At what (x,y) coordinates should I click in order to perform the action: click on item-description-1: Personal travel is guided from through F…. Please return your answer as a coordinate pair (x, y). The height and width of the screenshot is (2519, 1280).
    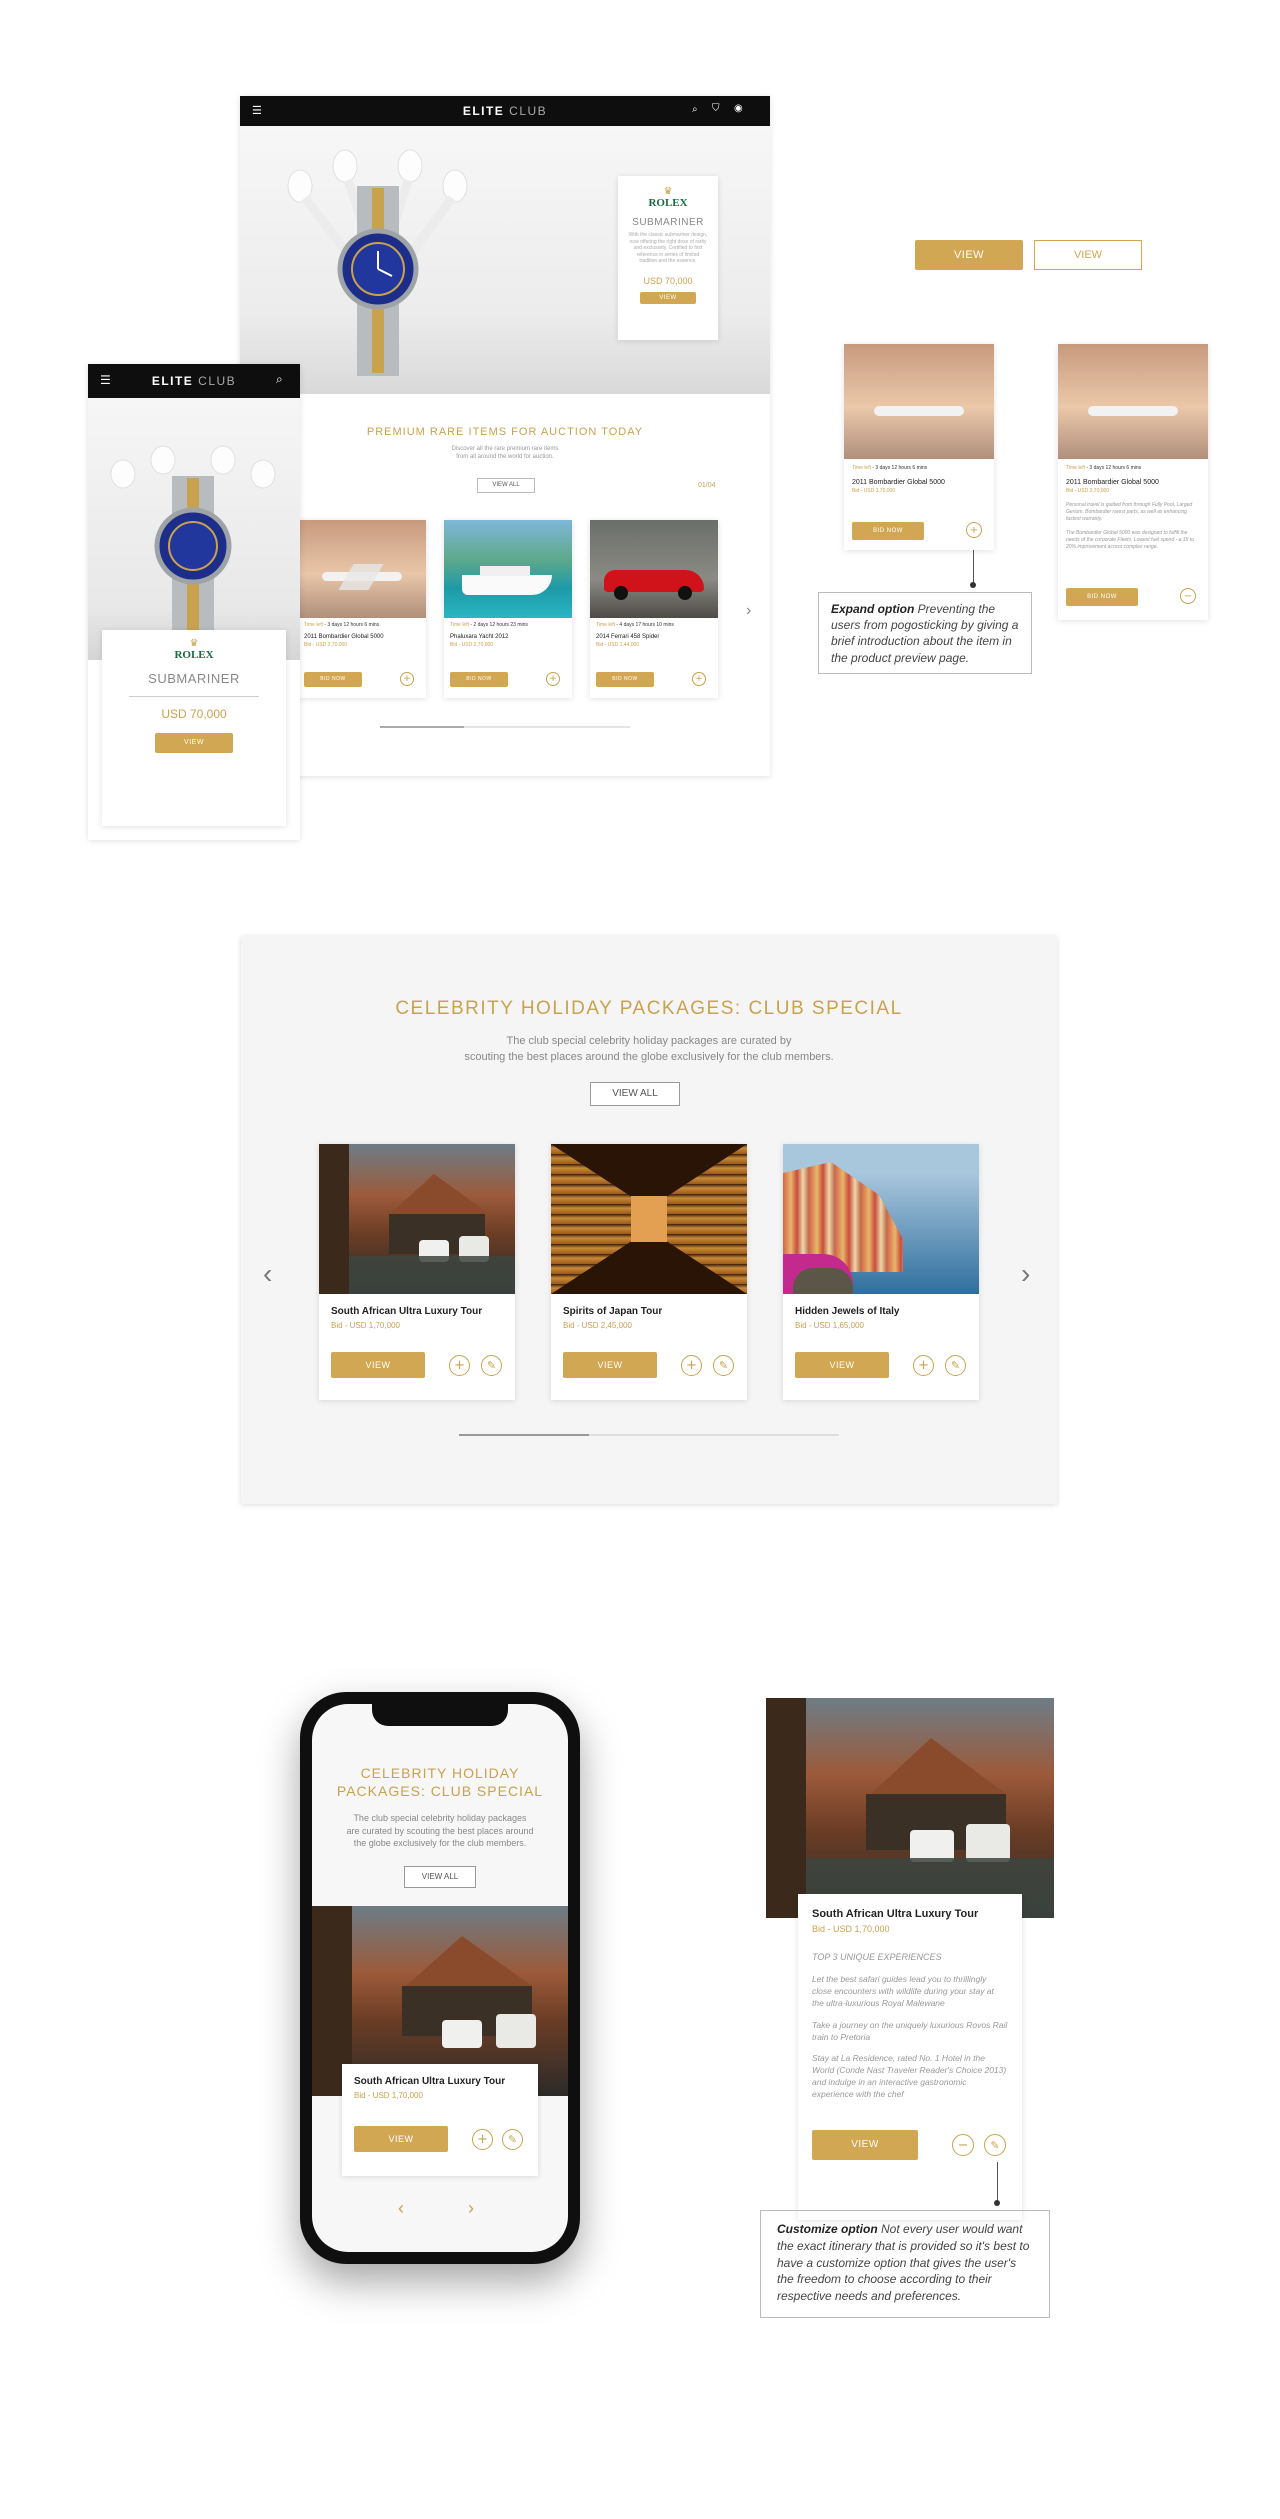
    Looking at the image, I should click on (1129, 512).